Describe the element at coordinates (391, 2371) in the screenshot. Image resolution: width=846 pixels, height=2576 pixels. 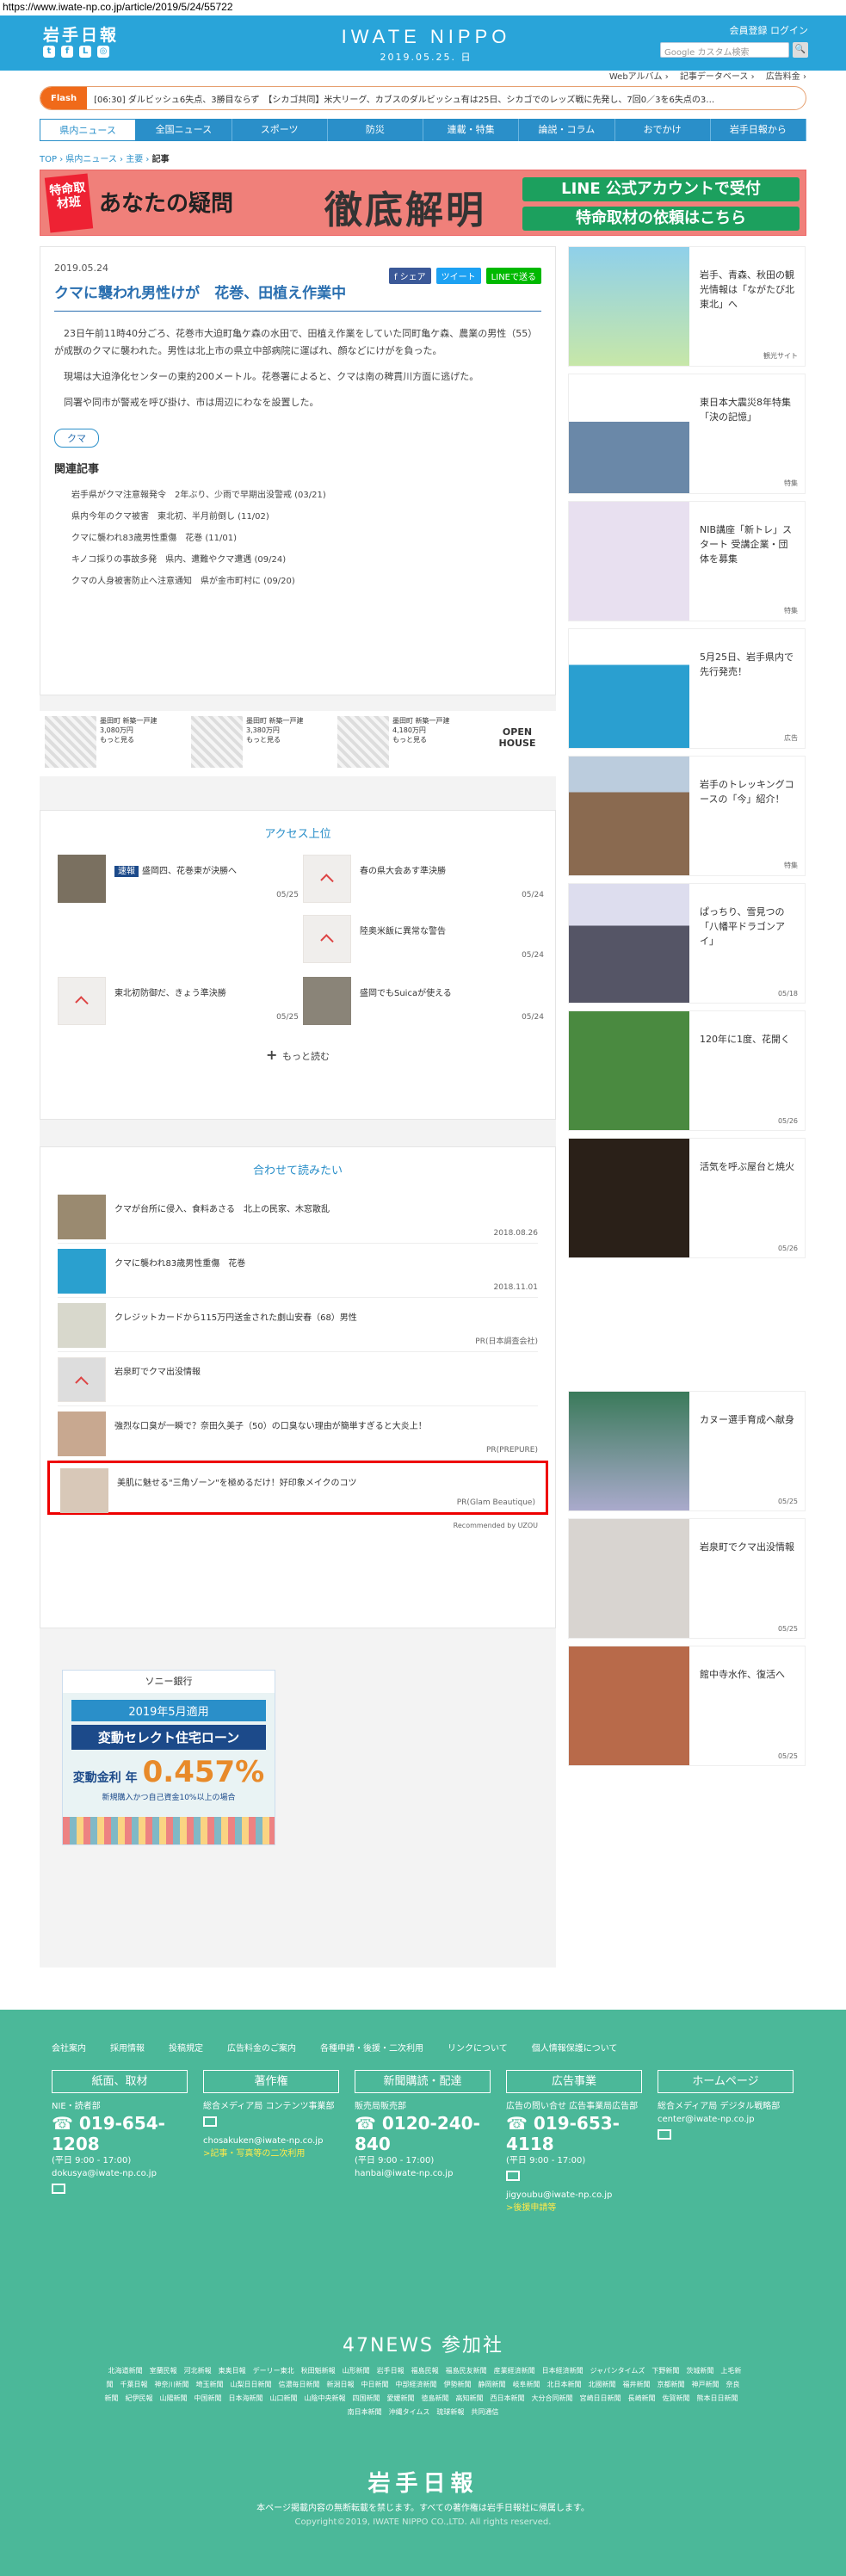
I see `member-paper-link: 岩手日報` at that location.